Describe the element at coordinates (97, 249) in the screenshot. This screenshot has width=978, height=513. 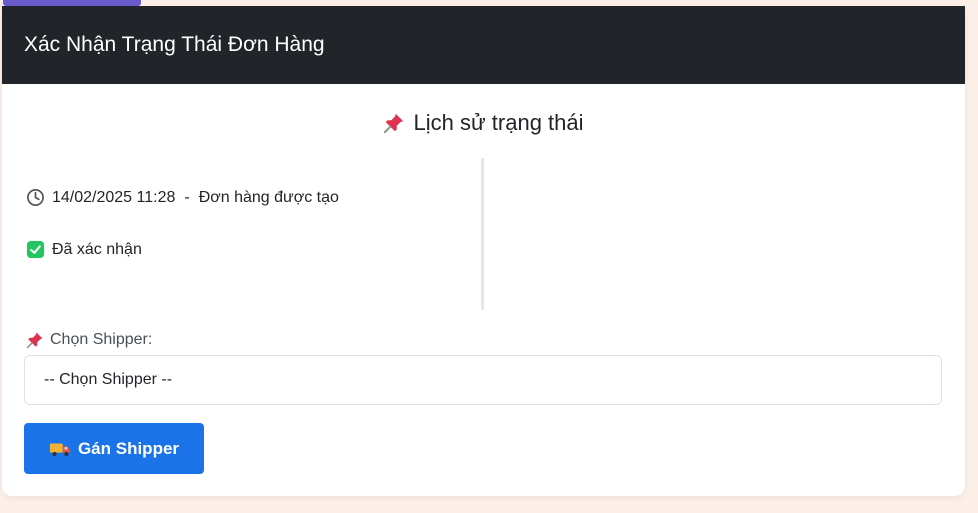
I see `timeline-text: Đã xác nhận` at that location.